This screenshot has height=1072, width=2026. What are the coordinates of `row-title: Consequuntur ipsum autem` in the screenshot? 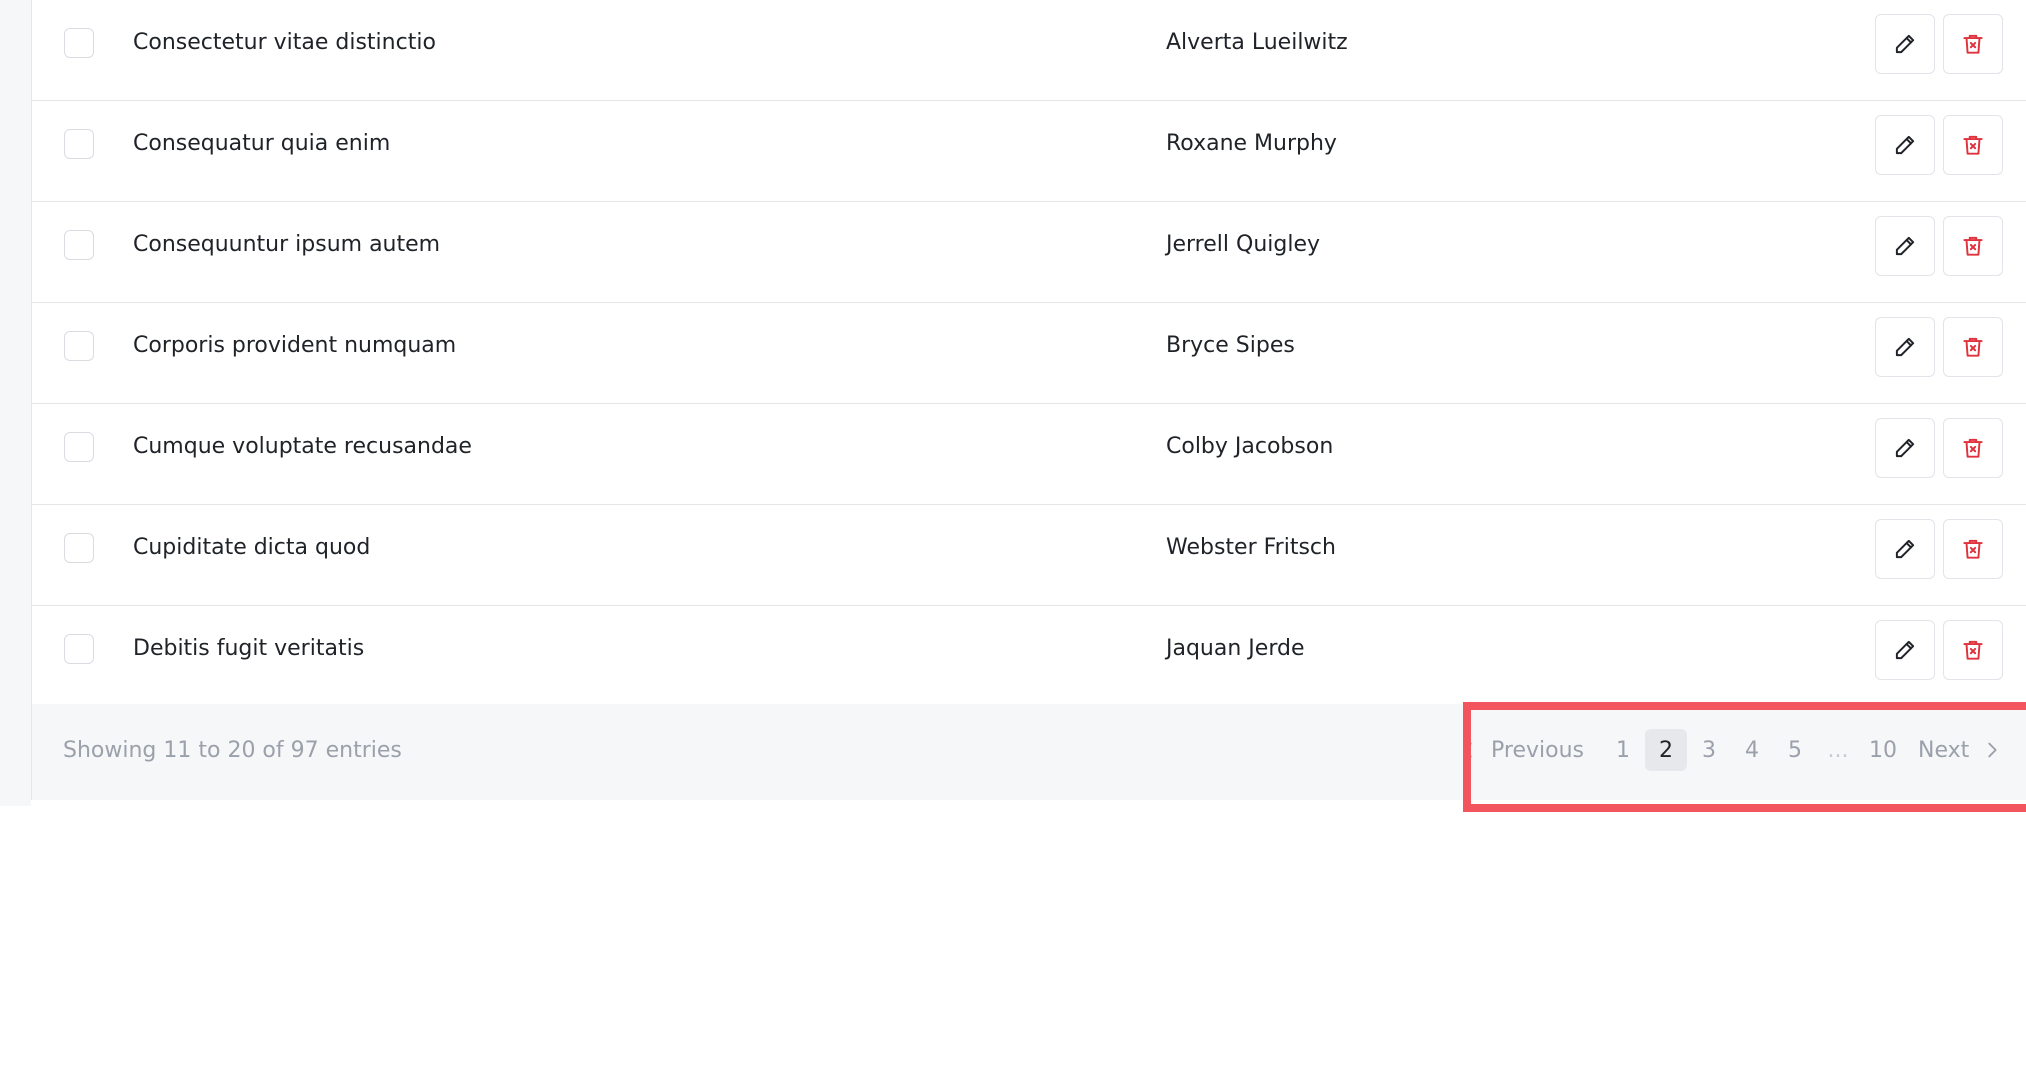 It's located at (287, 244).